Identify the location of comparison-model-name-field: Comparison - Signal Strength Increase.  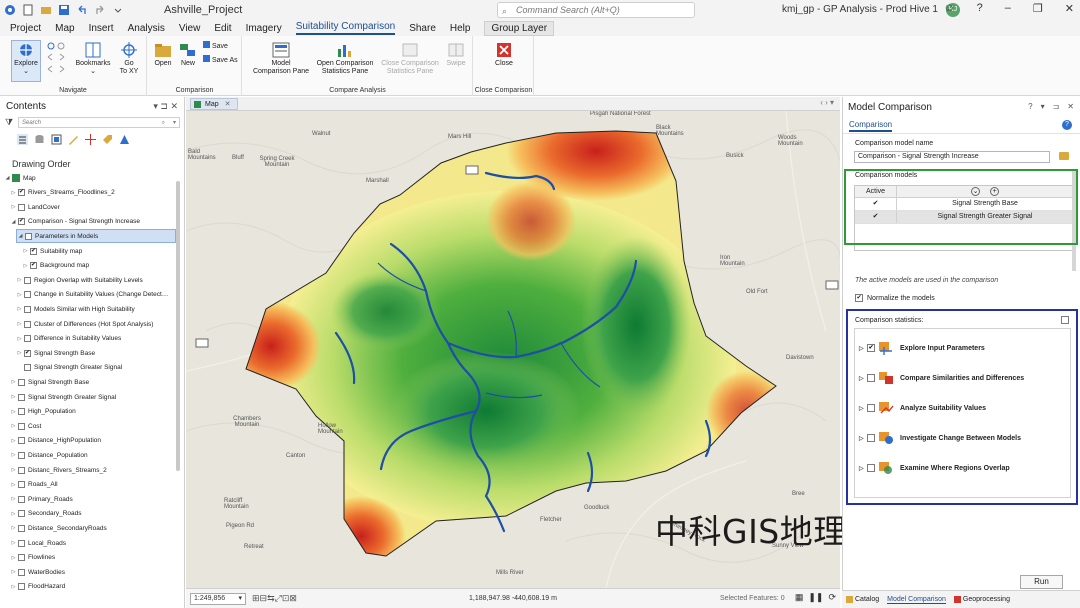
(952, 157).